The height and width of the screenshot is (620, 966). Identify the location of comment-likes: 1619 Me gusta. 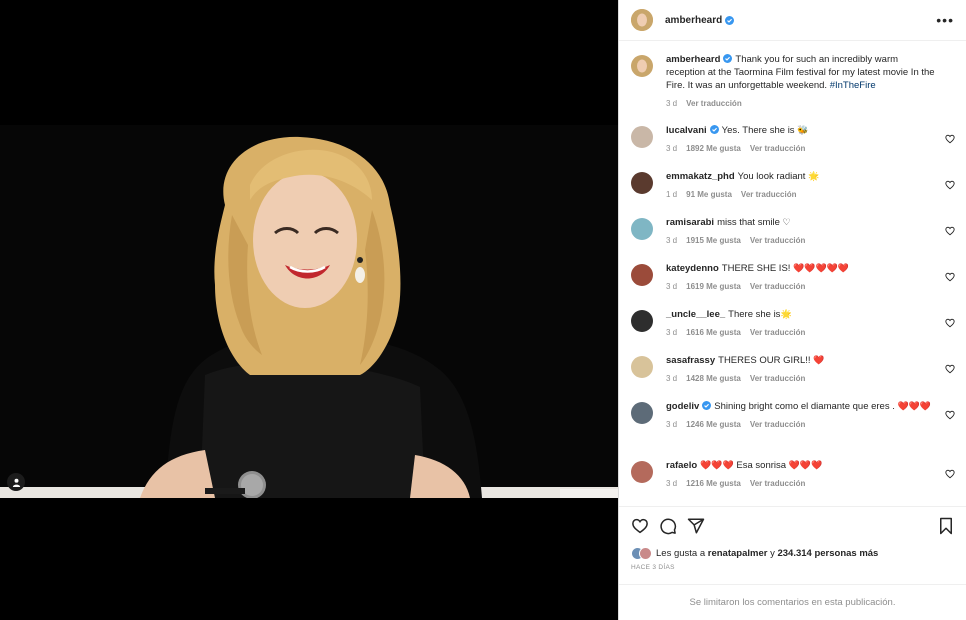
(713, 286).